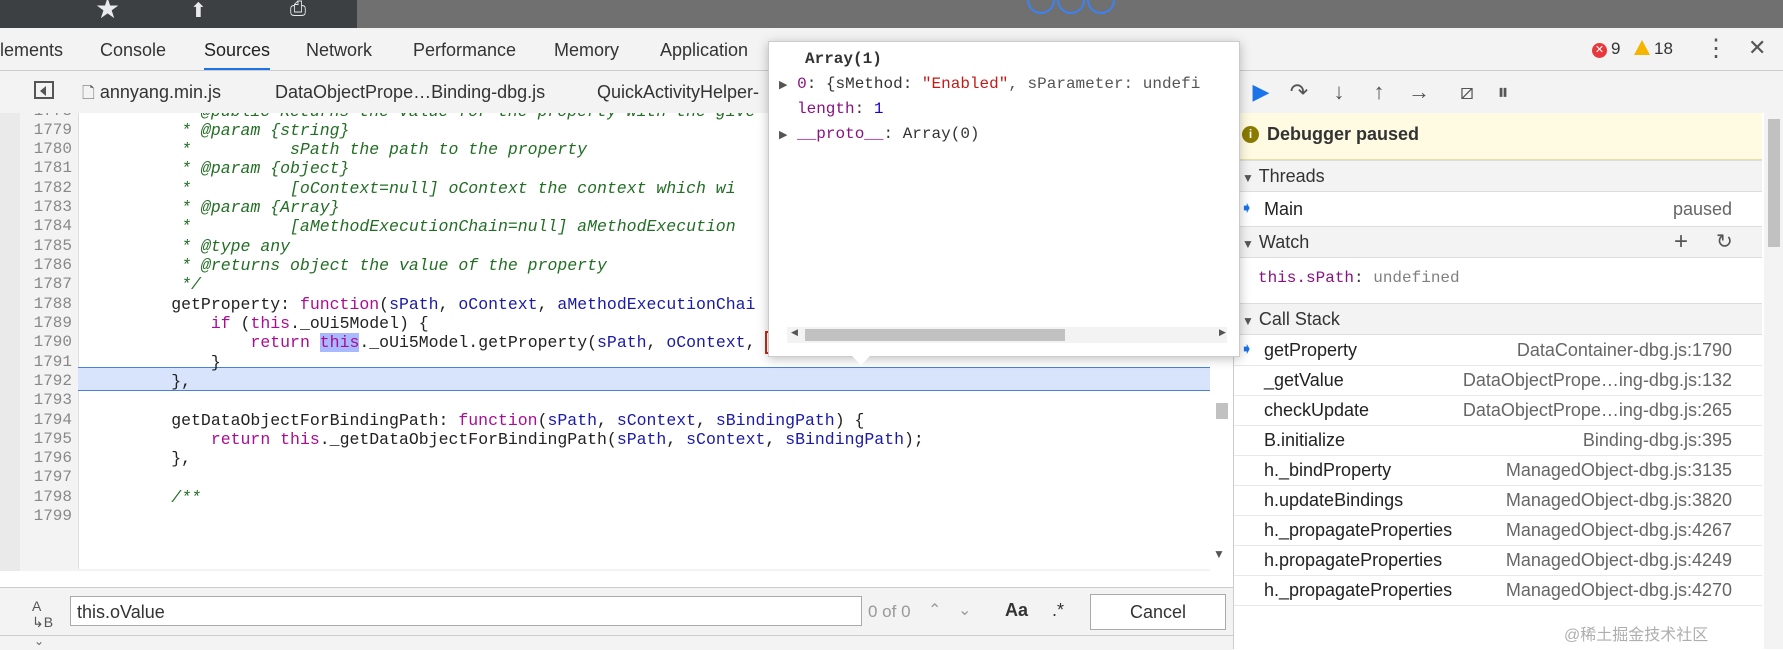 The height and width of the screenshot is (650, 1783). What do you see at coordinates (44, 90) in the screenshot?
I see `toggle-navigator-icon` at bounding box center [44, 90].